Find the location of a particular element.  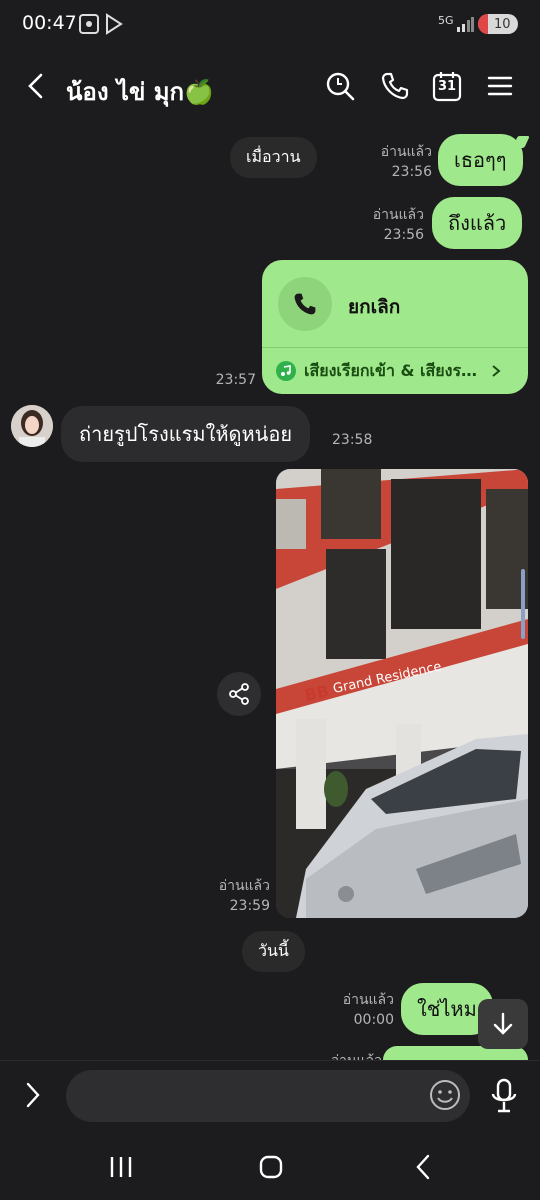

share-icon is located at coordinates (239, 694).